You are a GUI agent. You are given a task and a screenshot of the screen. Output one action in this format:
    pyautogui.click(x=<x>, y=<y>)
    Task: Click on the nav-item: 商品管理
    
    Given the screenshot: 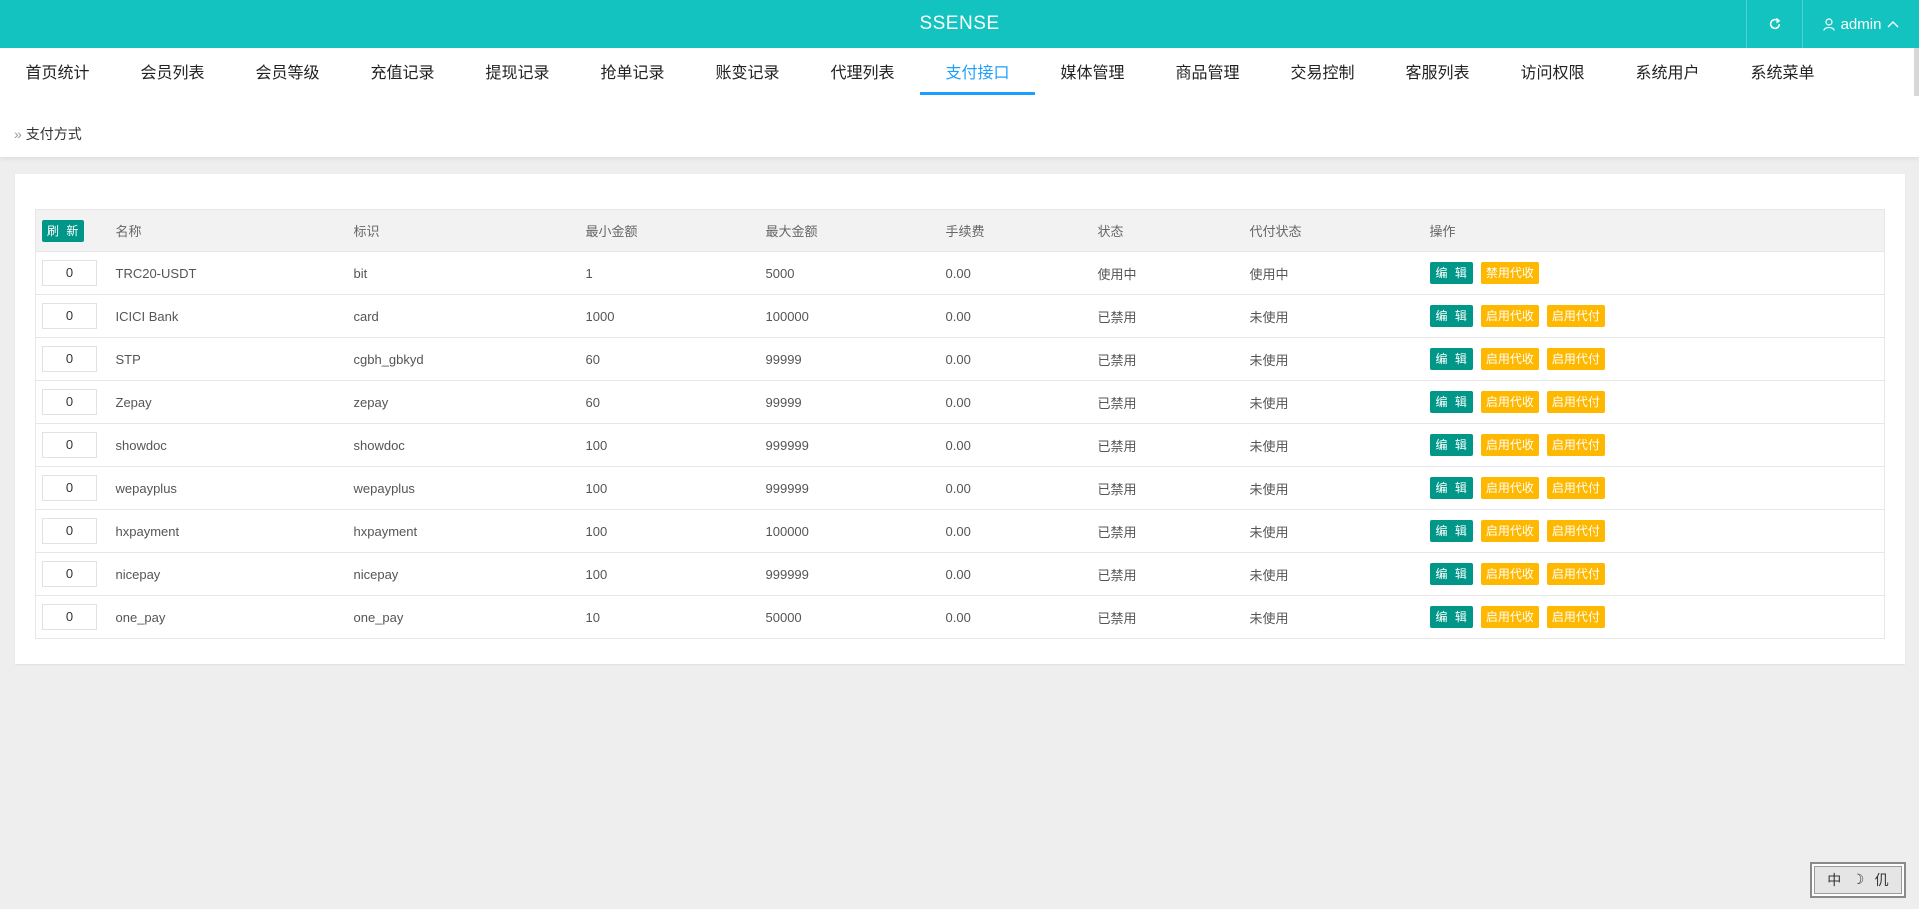 What is the action you would take?
    pyautogui.click(x=1207, y=74)
    